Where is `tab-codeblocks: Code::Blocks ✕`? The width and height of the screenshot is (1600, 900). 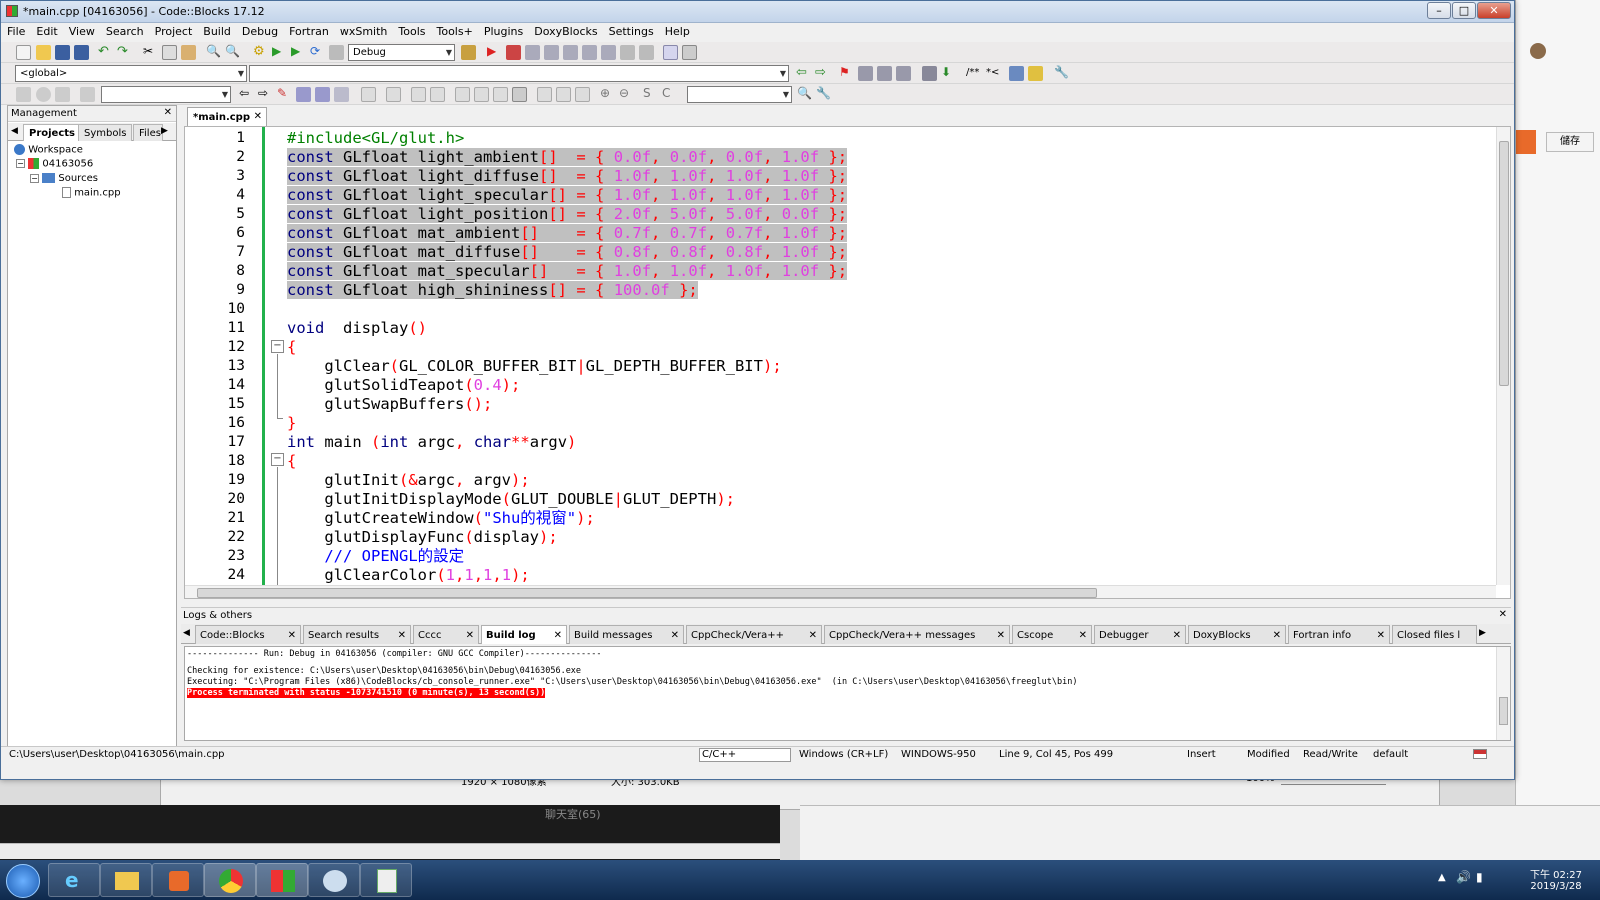
tab-codeblocks: Code::Blocks ✕ is located at coordinates (248, 634).